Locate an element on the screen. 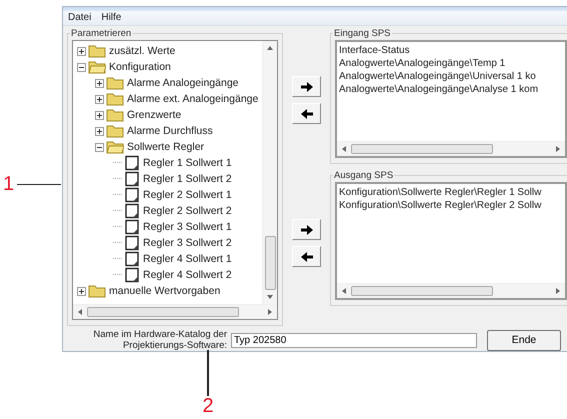 The image size is (567, 419). input-field: Typ 202580 is located at coordinates (354, 340).